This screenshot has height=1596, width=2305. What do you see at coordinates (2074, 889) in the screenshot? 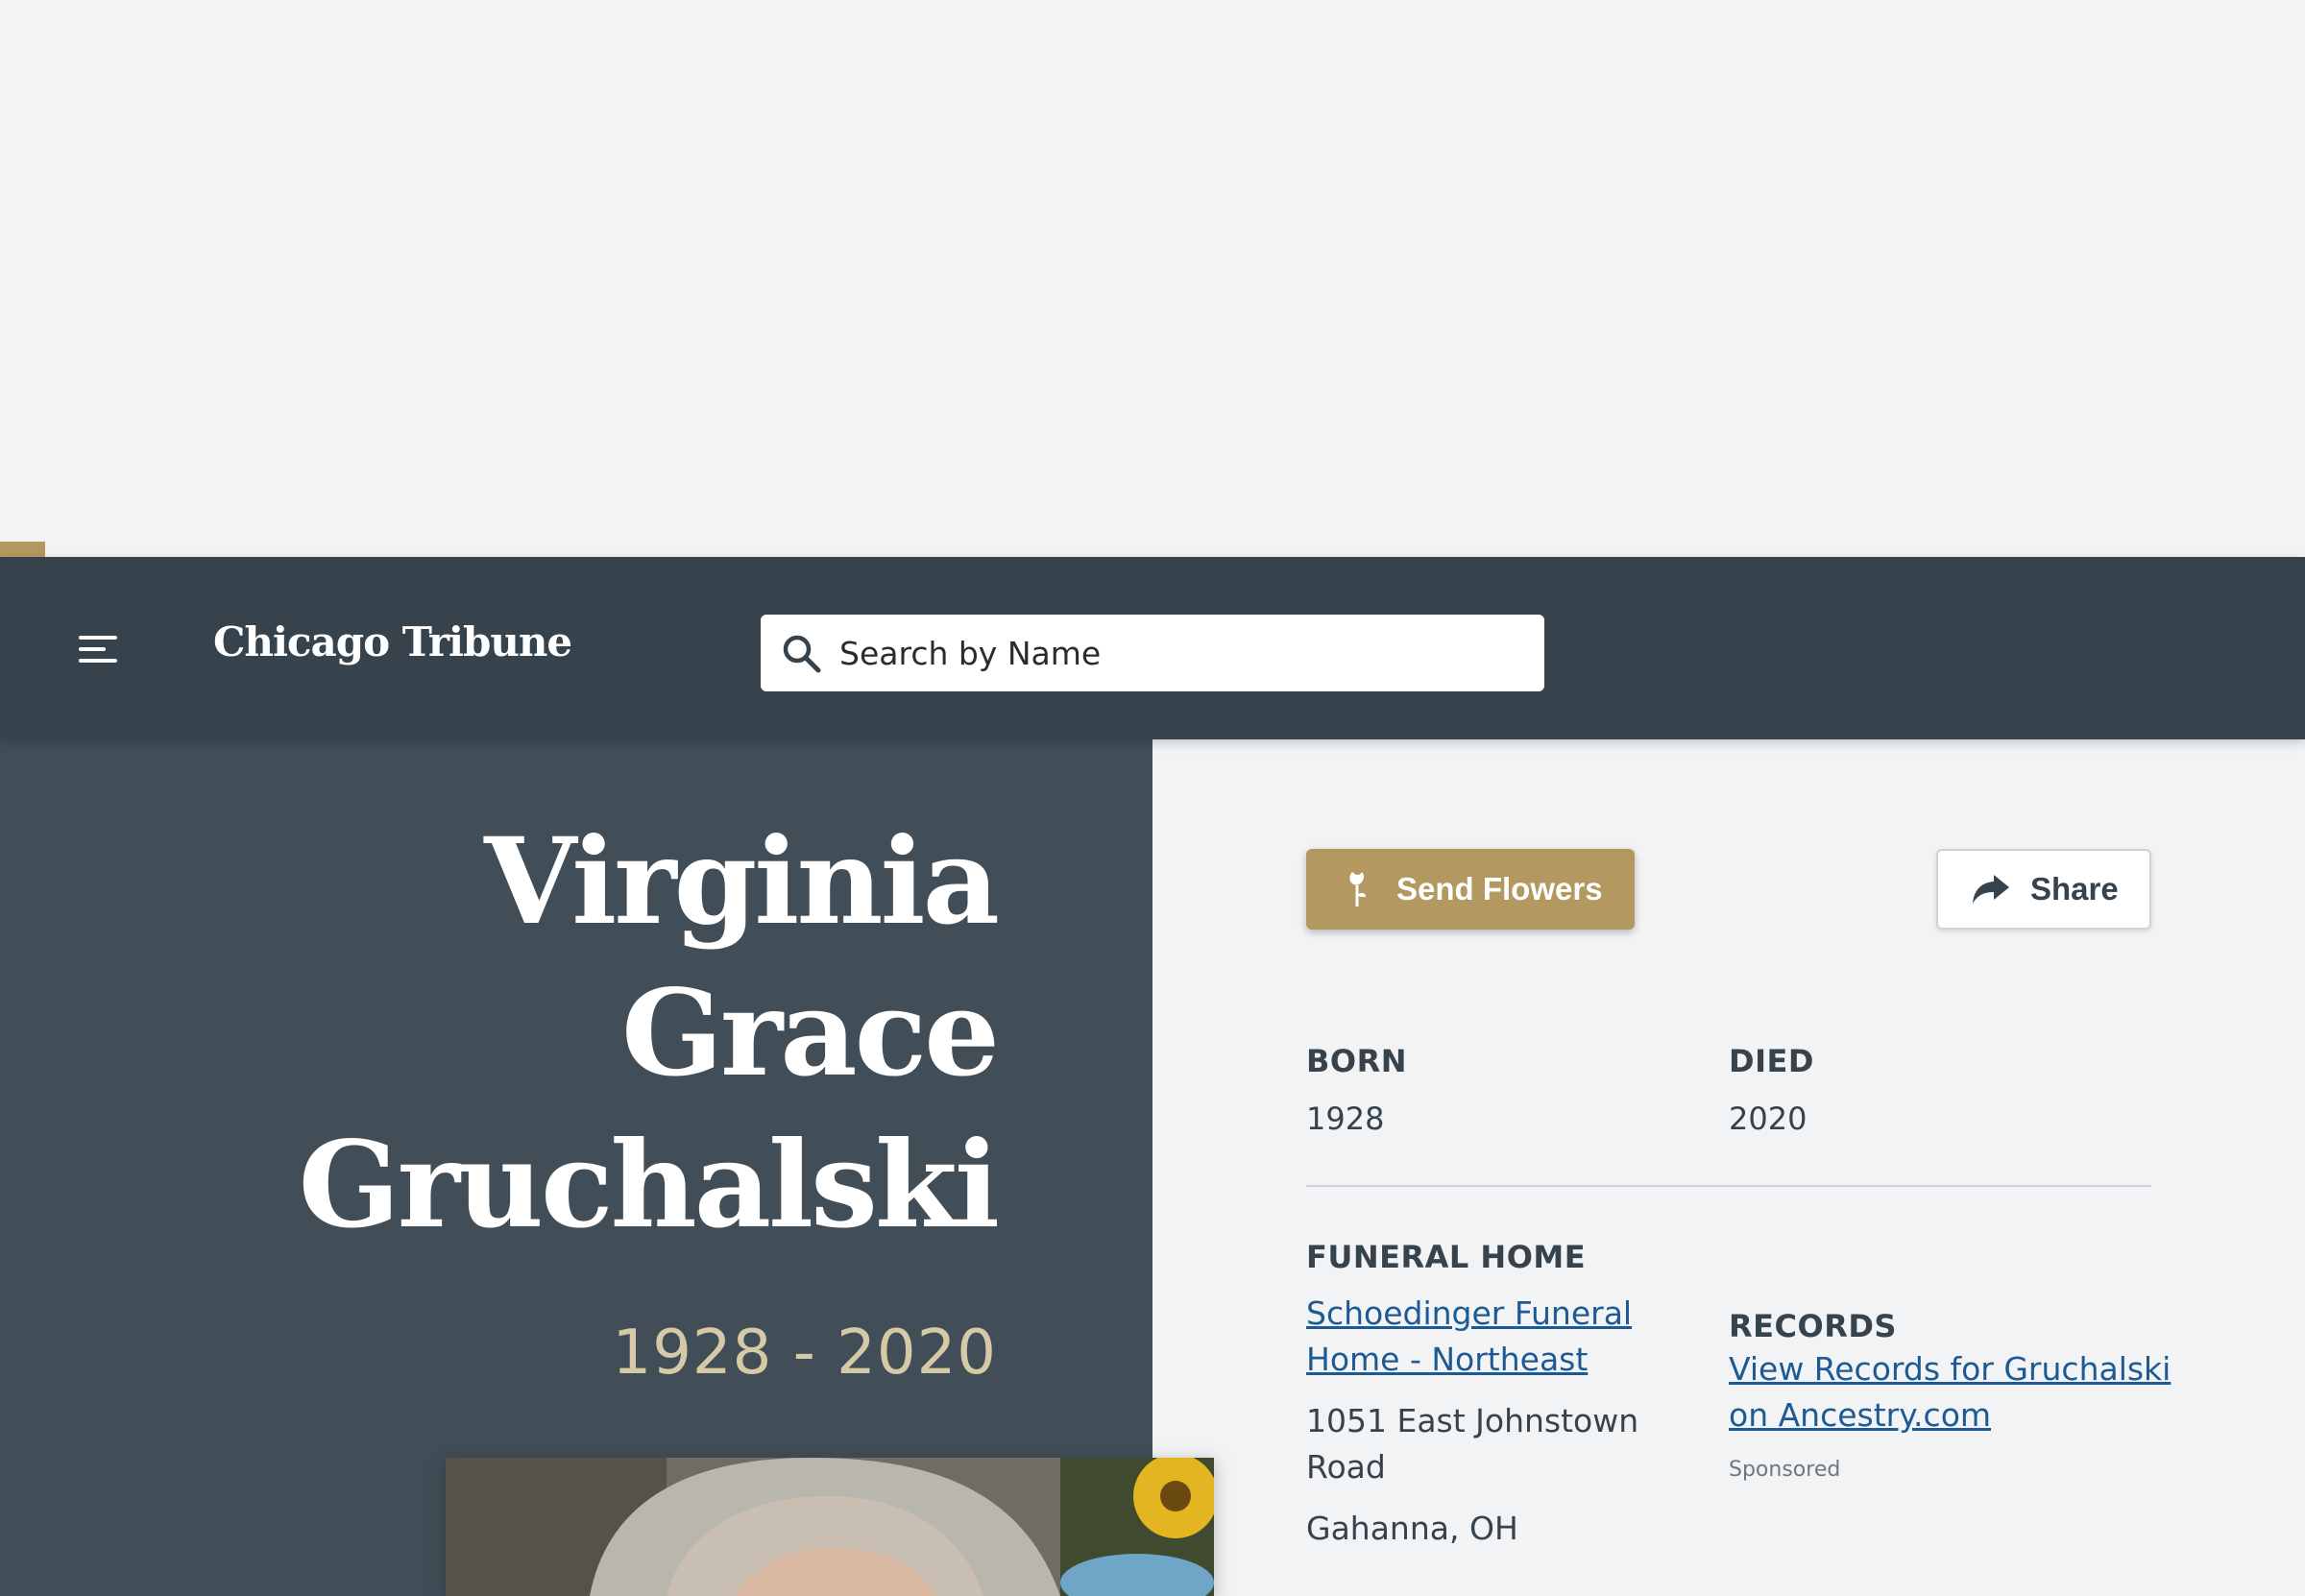
I see `share-label: Share` at bounding box center [2074, 889].